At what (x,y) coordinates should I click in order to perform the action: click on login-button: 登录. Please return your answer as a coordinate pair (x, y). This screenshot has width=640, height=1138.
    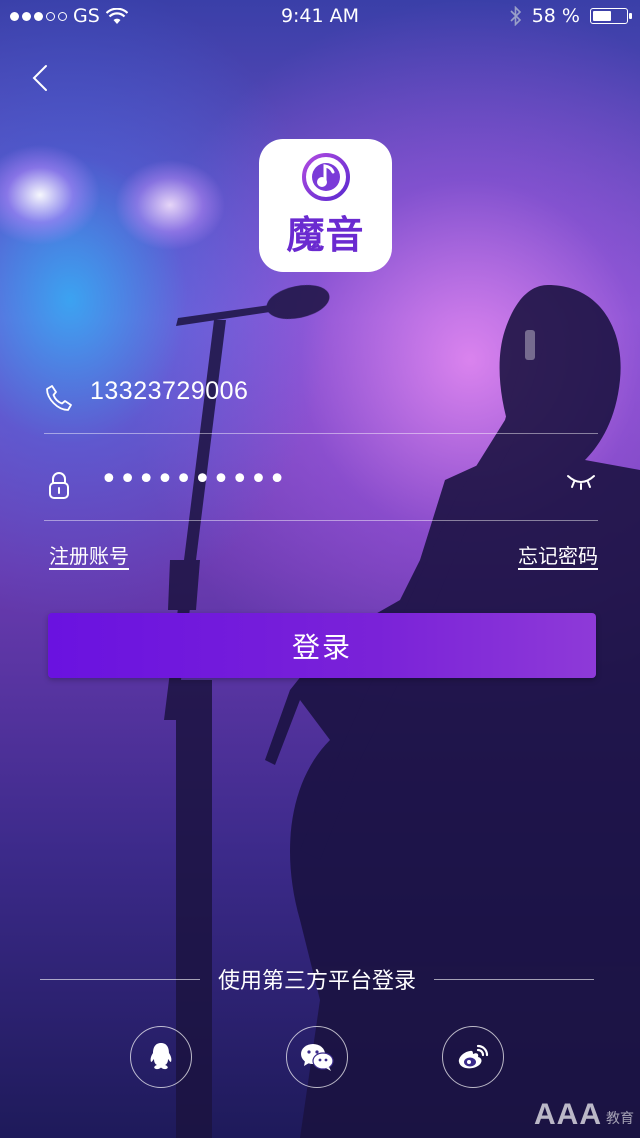
    Looking at the image, I should click on (322, 645).